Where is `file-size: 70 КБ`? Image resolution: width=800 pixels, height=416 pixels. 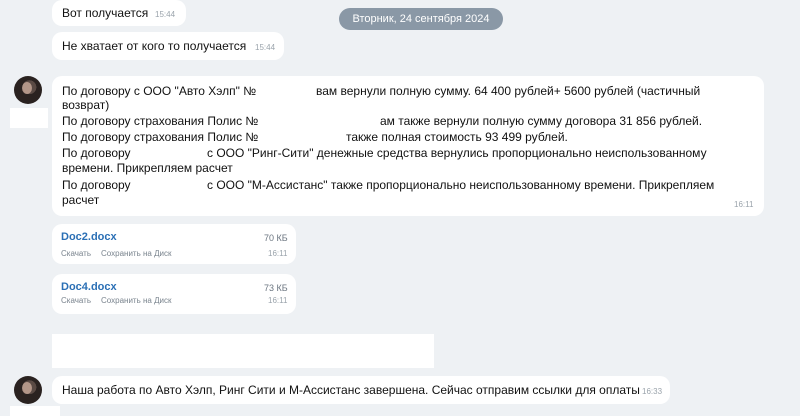
file-size: 70 КБ is located at coordinates (276, 238).